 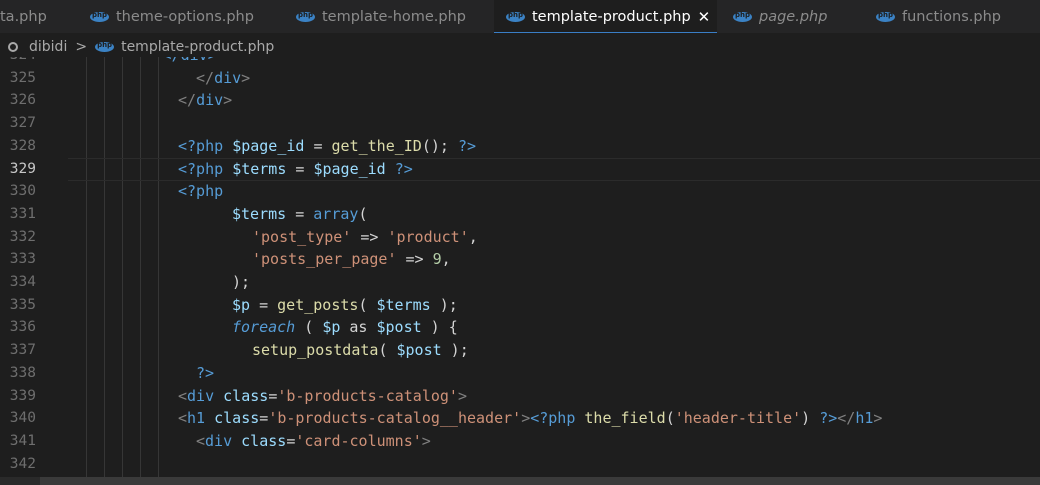 What do you see at coordinates (302, 236) in the screenshot?
I see `code-token: 'post_type'` at bounding box center [302, 236].